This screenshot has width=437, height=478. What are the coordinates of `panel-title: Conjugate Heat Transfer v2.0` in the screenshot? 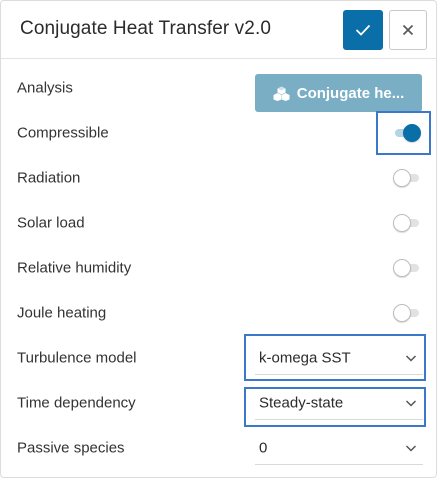 It's located at (145, 28).